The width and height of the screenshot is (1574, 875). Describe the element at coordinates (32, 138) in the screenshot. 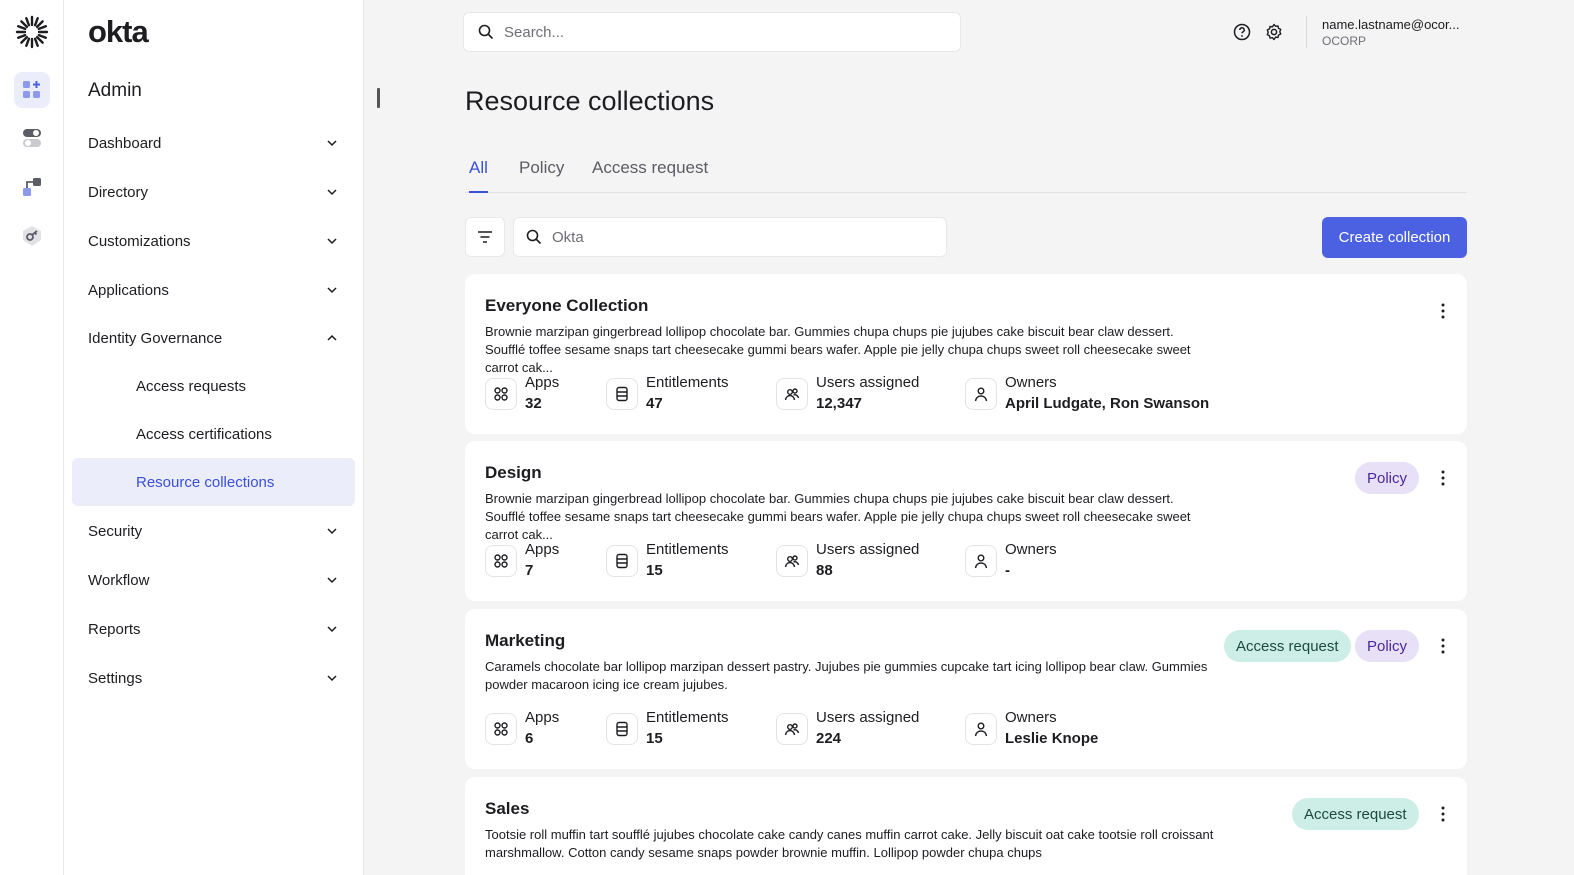

I see `toggle-icon` at that location.